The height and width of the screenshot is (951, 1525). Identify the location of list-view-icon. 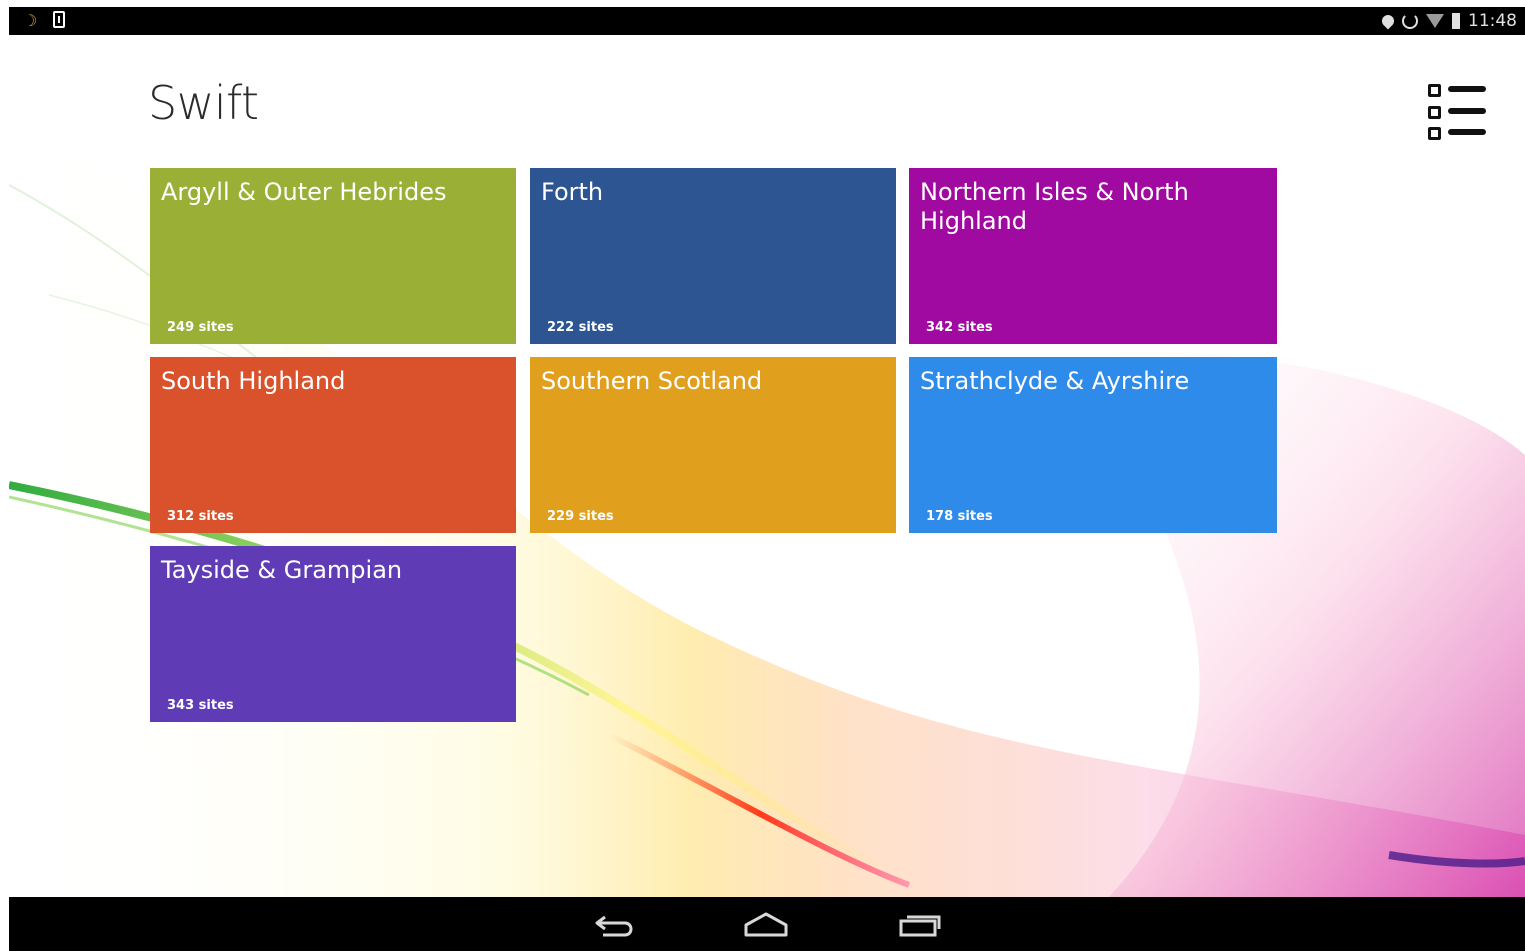
(1457, 90).